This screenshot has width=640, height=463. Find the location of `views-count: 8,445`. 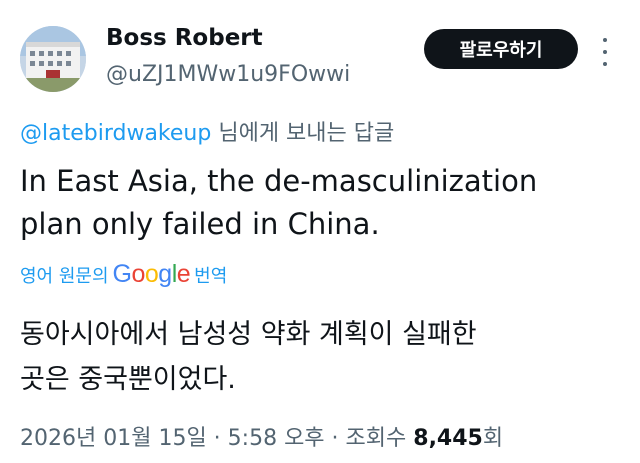

views-count: 8,445 is located at coordinates (448, 438).